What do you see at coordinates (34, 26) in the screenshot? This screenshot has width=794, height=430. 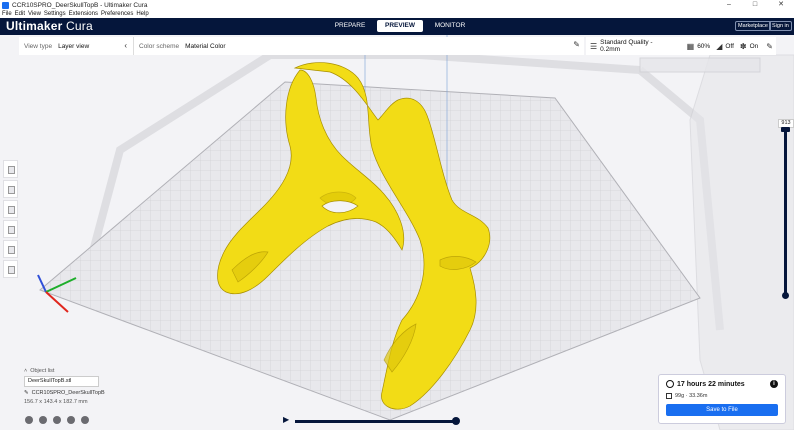 I see `logo-brand: Ultimaker` at bounding box center [34, 26].